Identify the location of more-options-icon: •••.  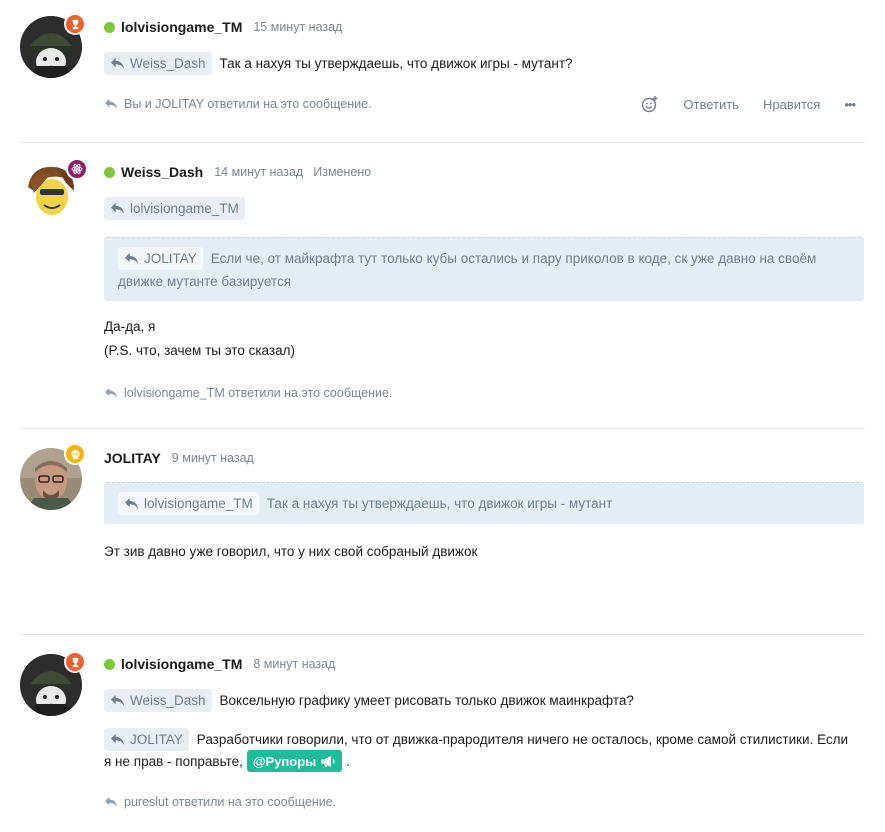
(850, 104).